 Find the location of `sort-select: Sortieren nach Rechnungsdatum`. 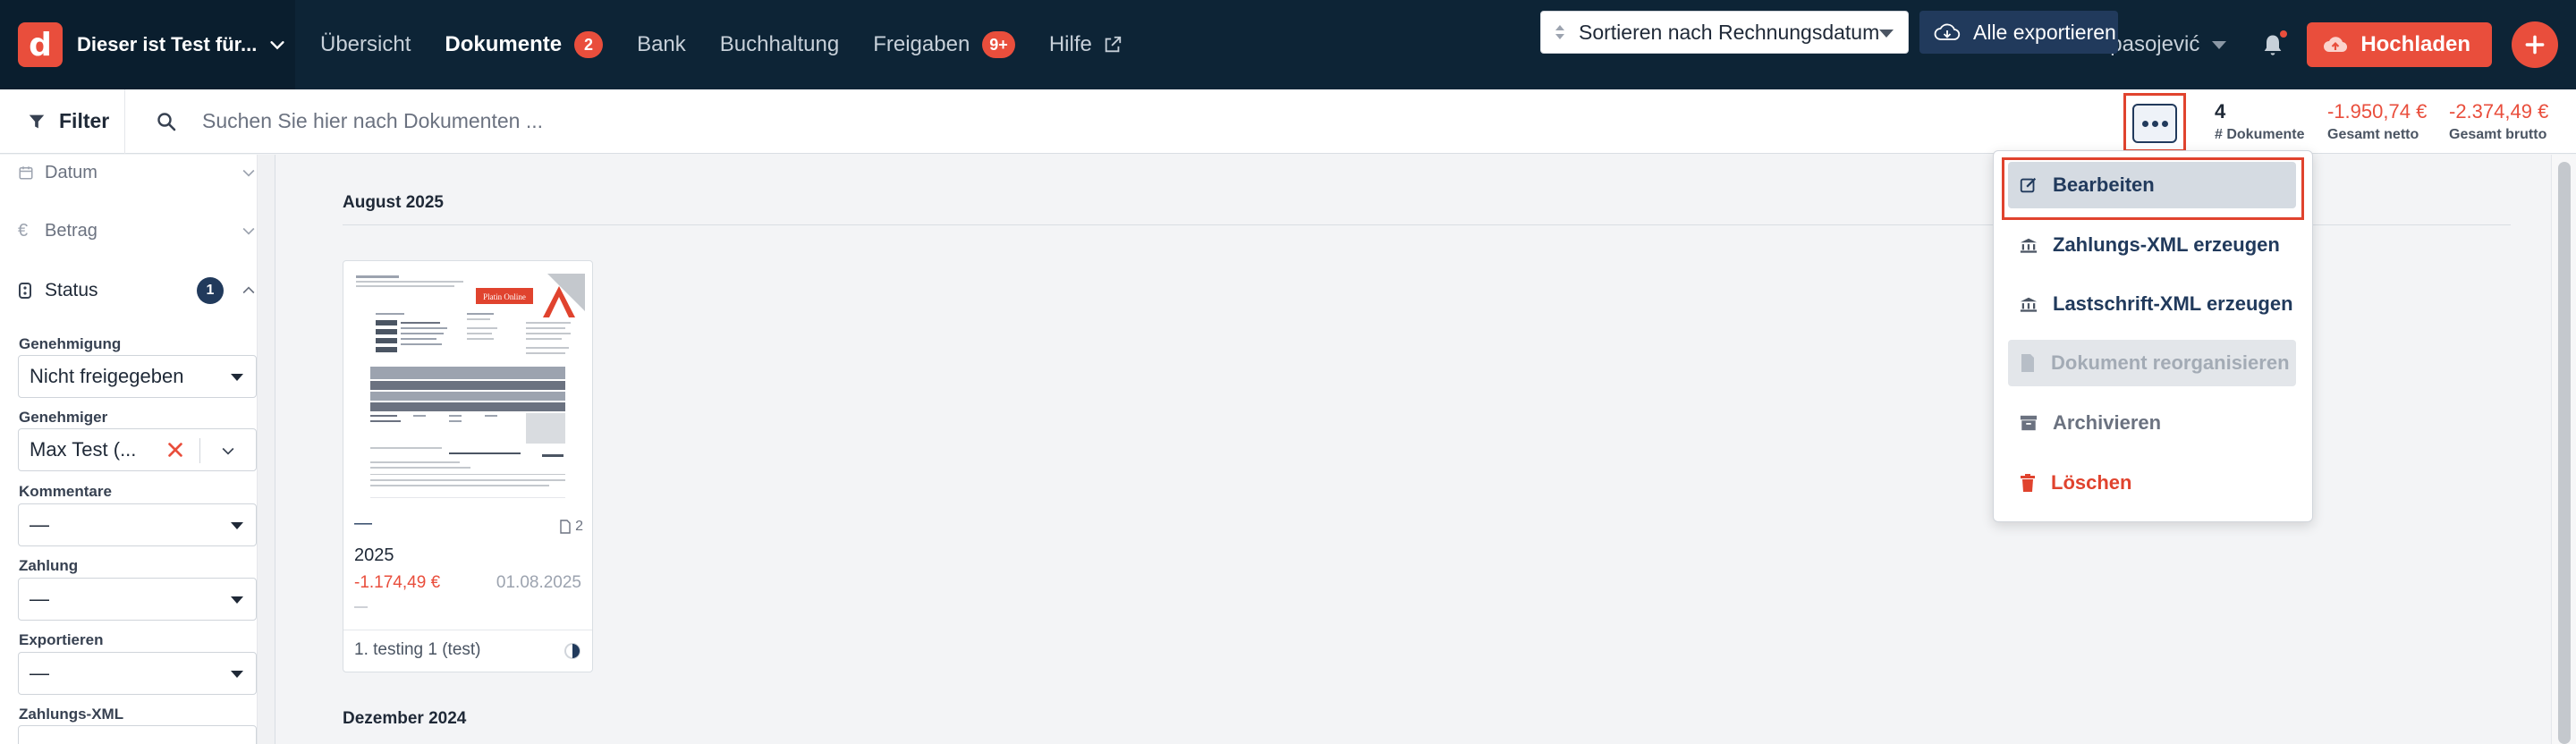

sort-select: Sortieren nach Rechnungsdatum is located at coordinates (1724, 32).